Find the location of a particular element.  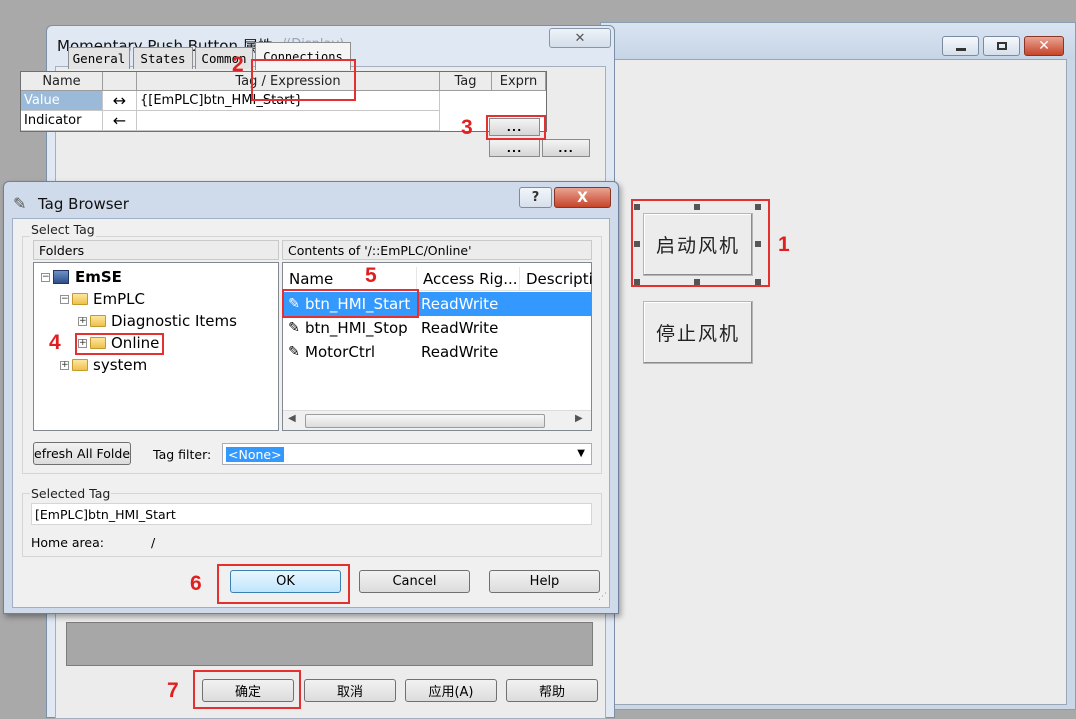

refresh-all-folders-button: efresh All Folde is located at coordinates (82, 453).